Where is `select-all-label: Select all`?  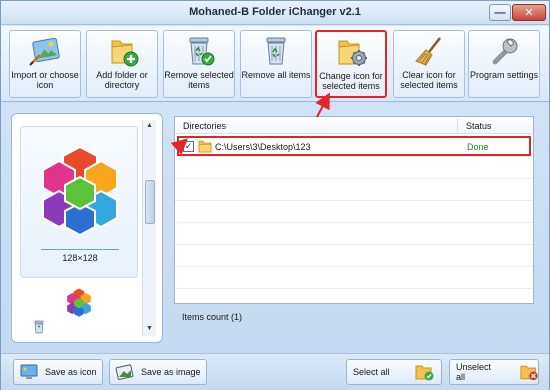 select-all-label: Select all is located at coordinates (371, 372).